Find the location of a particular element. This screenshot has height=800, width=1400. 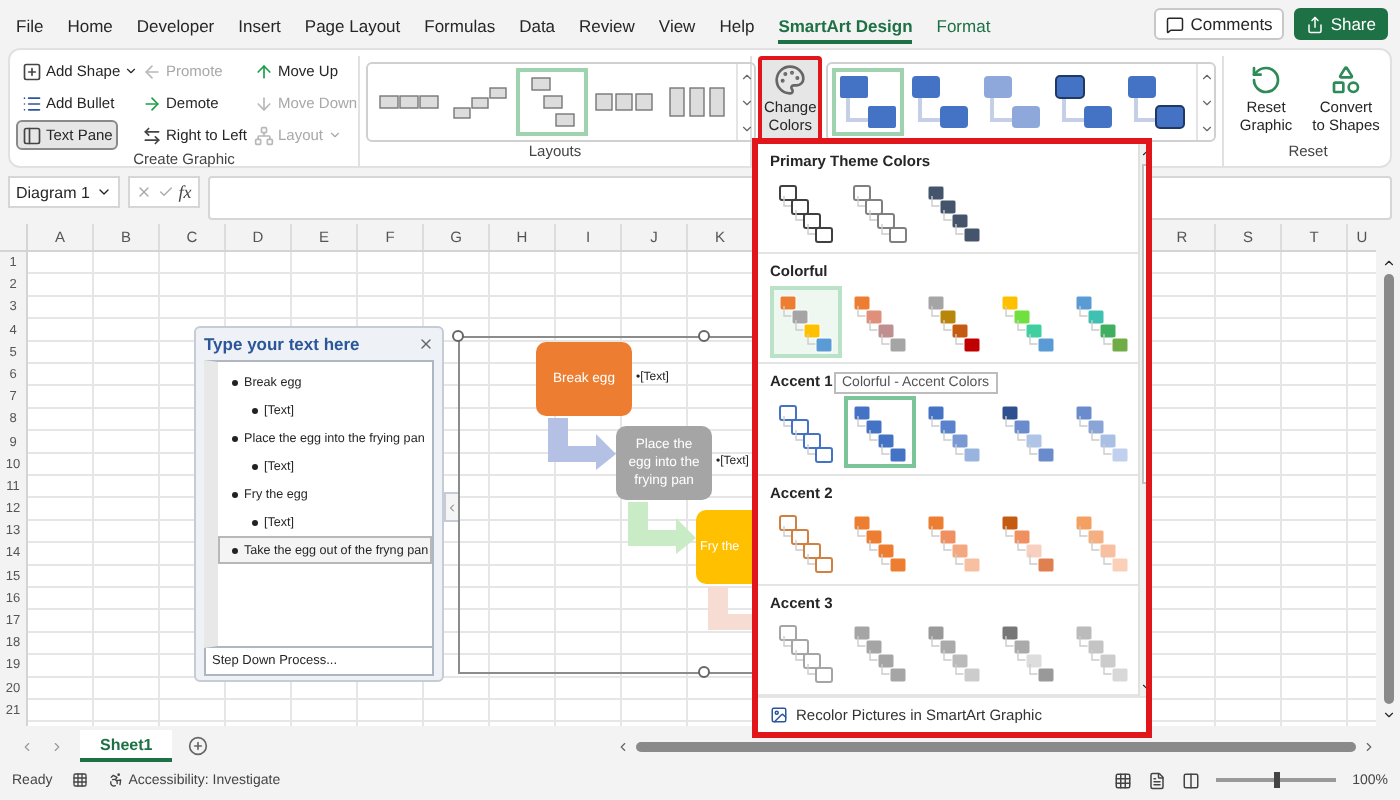

ribbon-tab: Page Layout is located at coordinates (352, 28).